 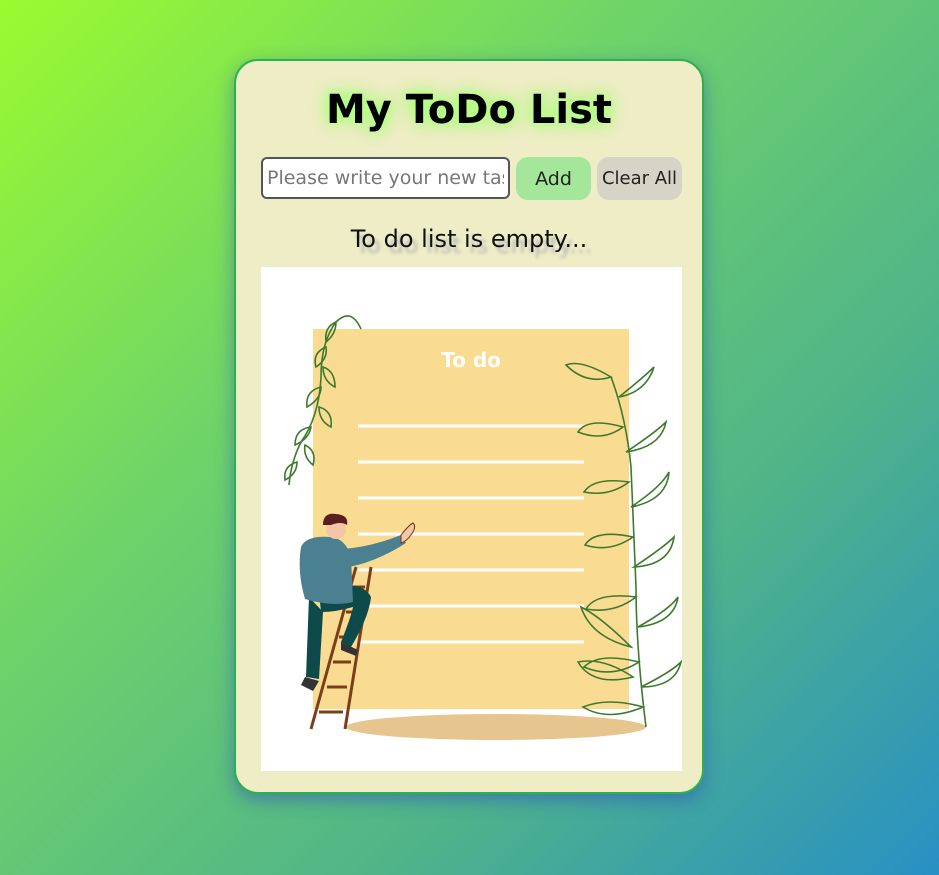 What do you see at coordinates (471, 360) in the screenshot?
I see `board-title: To do` at bounding box center [471, 360].